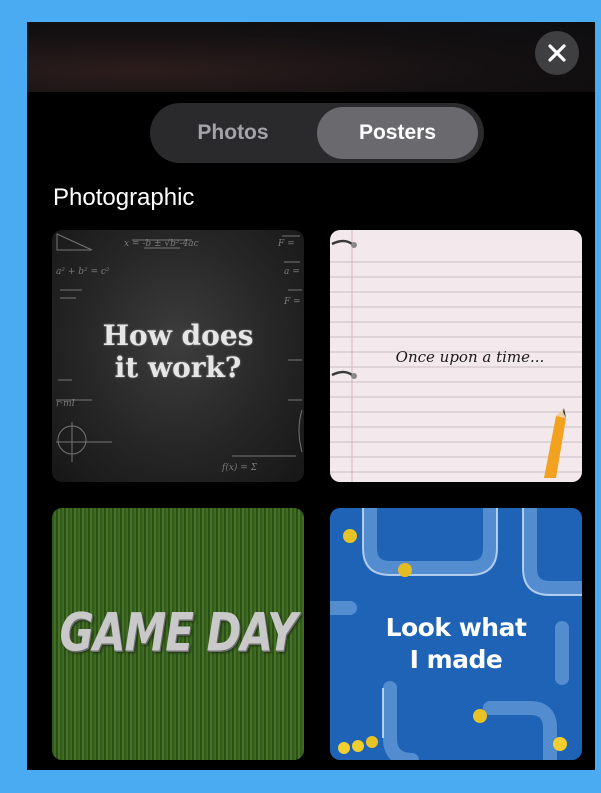 The image size is (601, 793). I want to click on poster-tile-turf: GAME DAY, so click(178, 634).